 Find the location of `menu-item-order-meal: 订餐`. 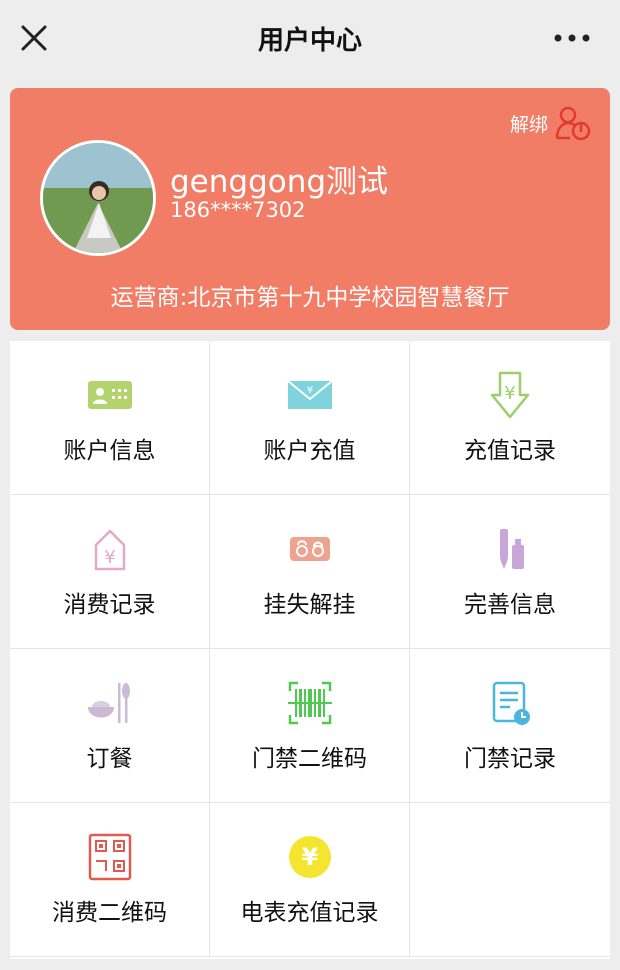

menu-item-order-meal: 订餐 is located at coordinates (110, 726).